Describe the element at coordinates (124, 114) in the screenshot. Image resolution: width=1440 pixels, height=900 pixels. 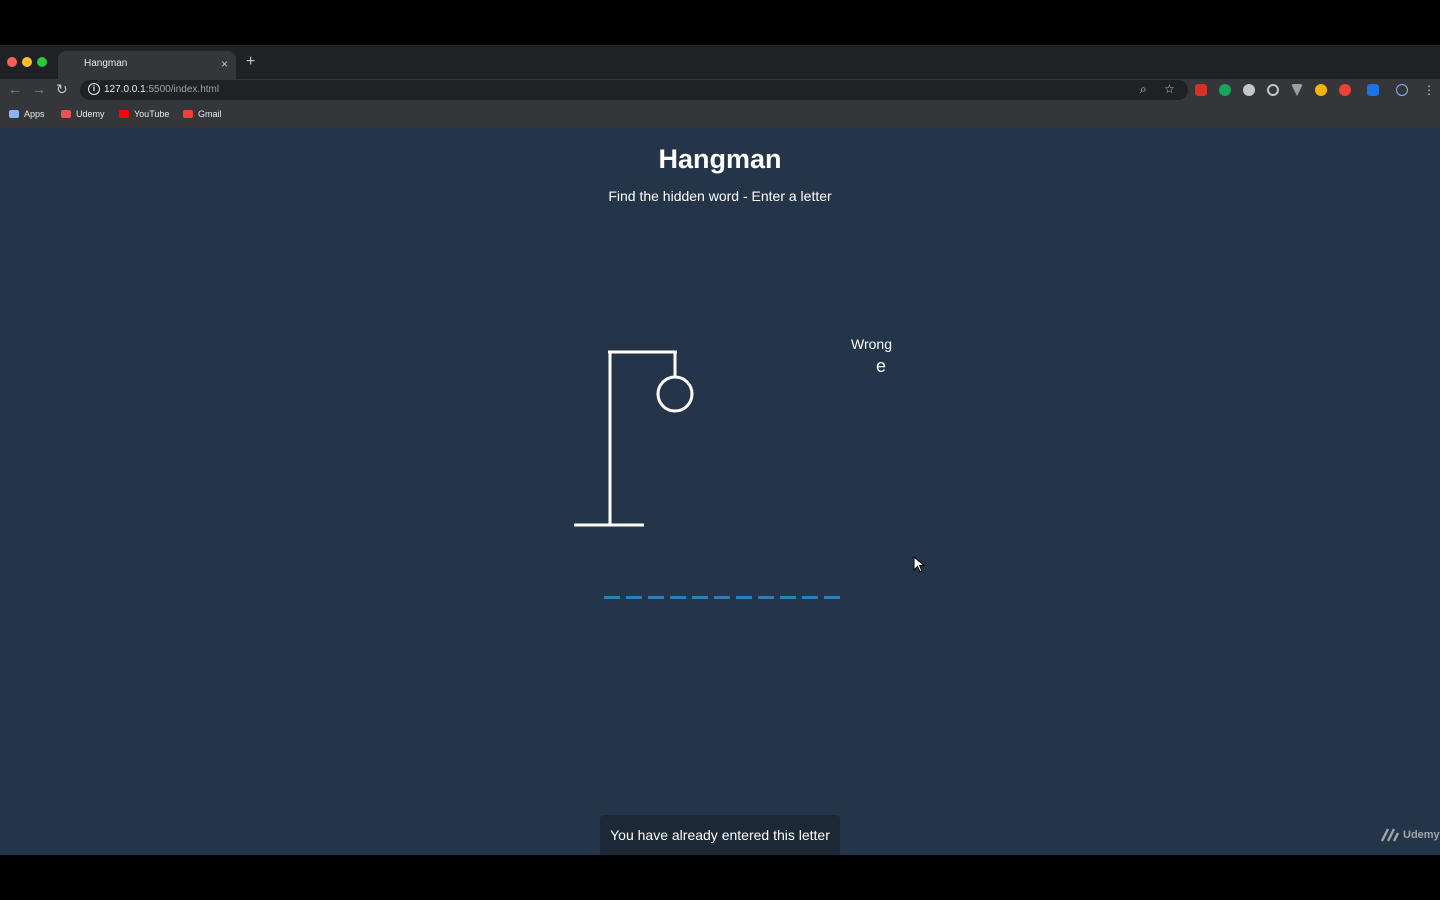
I see `youtube-icon` at that location.